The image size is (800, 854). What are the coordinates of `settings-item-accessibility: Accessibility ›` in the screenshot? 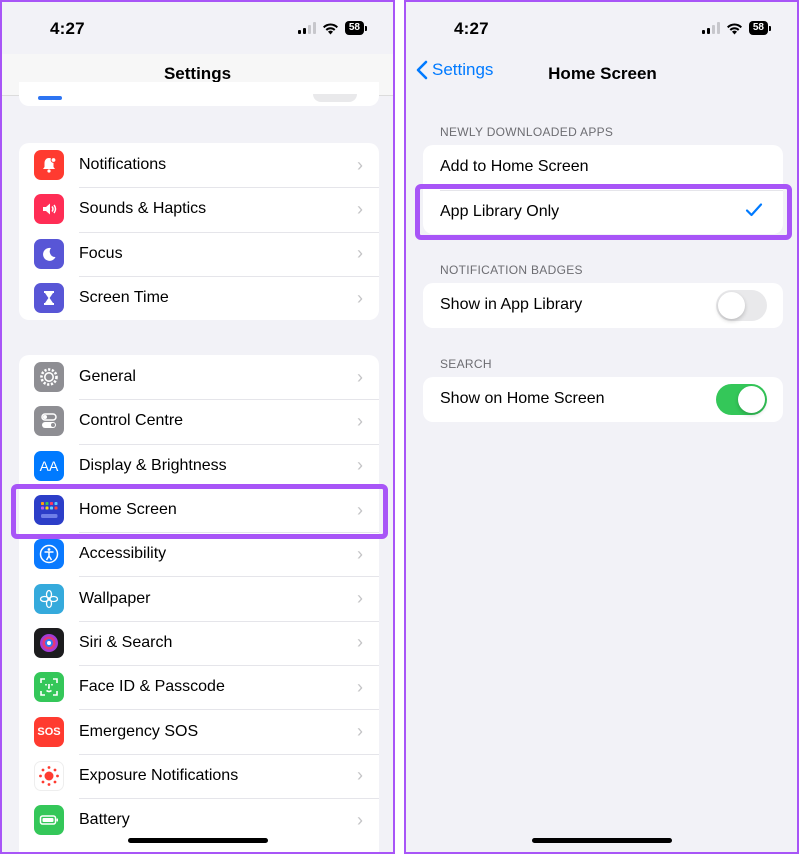 It's located at (199, 554).